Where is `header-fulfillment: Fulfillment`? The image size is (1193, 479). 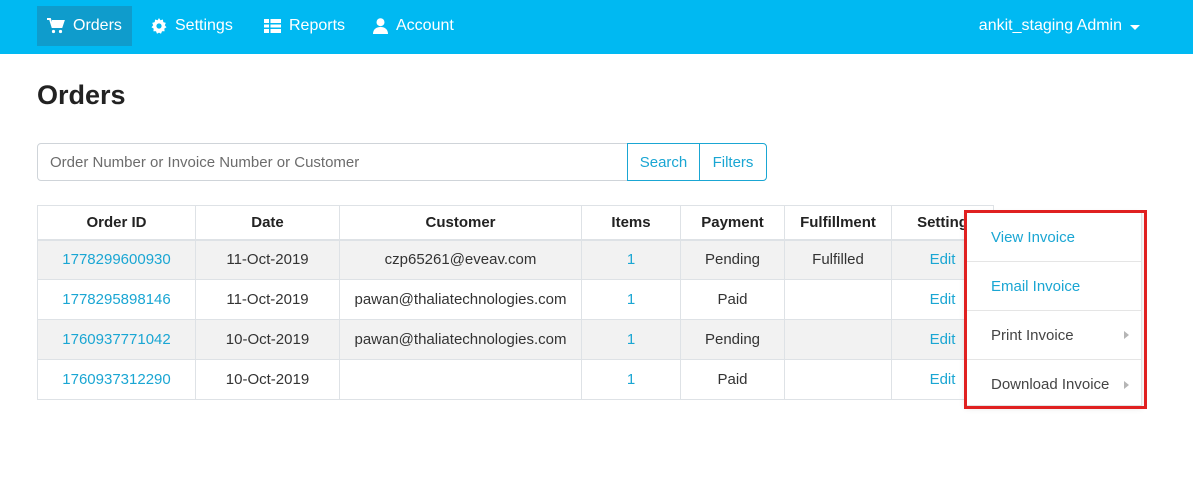
header-fulfillment: Fulfillment is located at coordinates (838, 223).